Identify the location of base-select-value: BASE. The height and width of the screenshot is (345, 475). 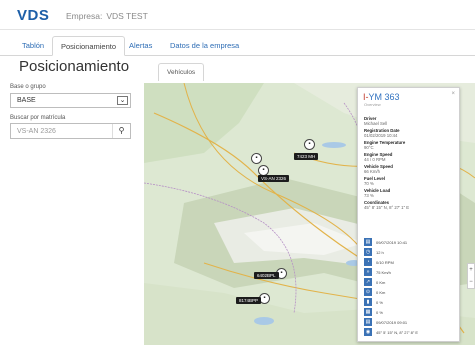
(26, 100).